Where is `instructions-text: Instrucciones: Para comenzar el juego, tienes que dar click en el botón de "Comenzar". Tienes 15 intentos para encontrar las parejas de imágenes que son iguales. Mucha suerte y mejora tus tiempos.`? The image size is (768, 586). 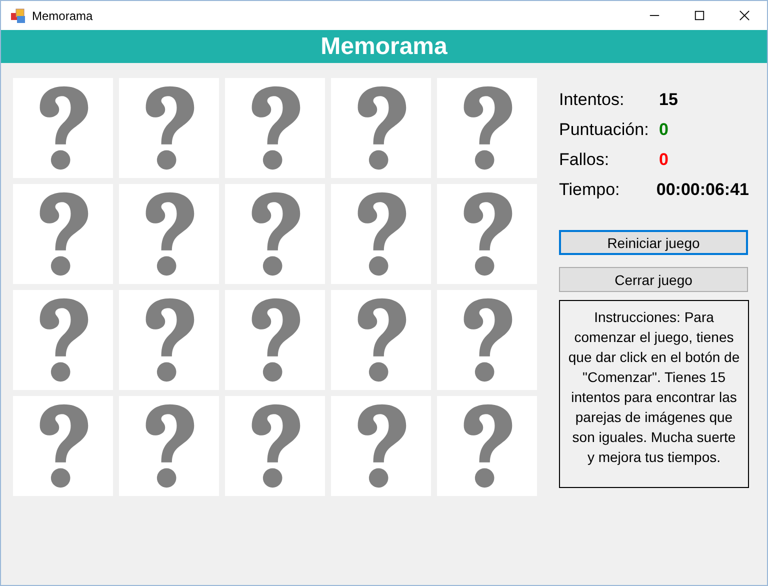
instructions-text: Instrucciones: Para comenzar el juego, tienes que dar click en el botón de "Comenzar". Tienes 15 intentos para encontrar las parejas de imágenes que son iguales. Mucha suerte y mejora tus tiempos. is located at coordinates (654, 394).